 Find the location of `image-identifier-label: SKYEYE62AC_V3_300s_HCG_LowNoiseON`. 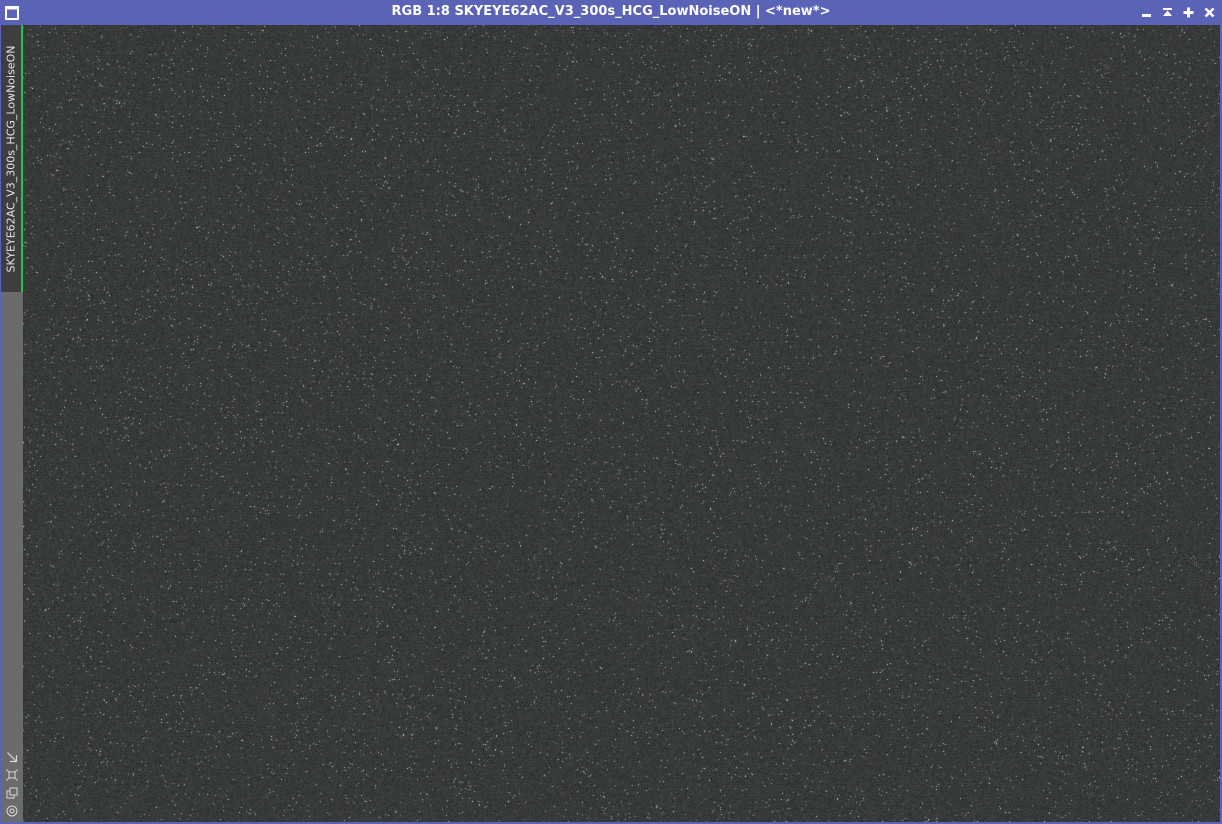

image-identifier-label: SKYEYE62AC_V3_300s_HCG_LowNoiseON is located at coordinates (11, 158).